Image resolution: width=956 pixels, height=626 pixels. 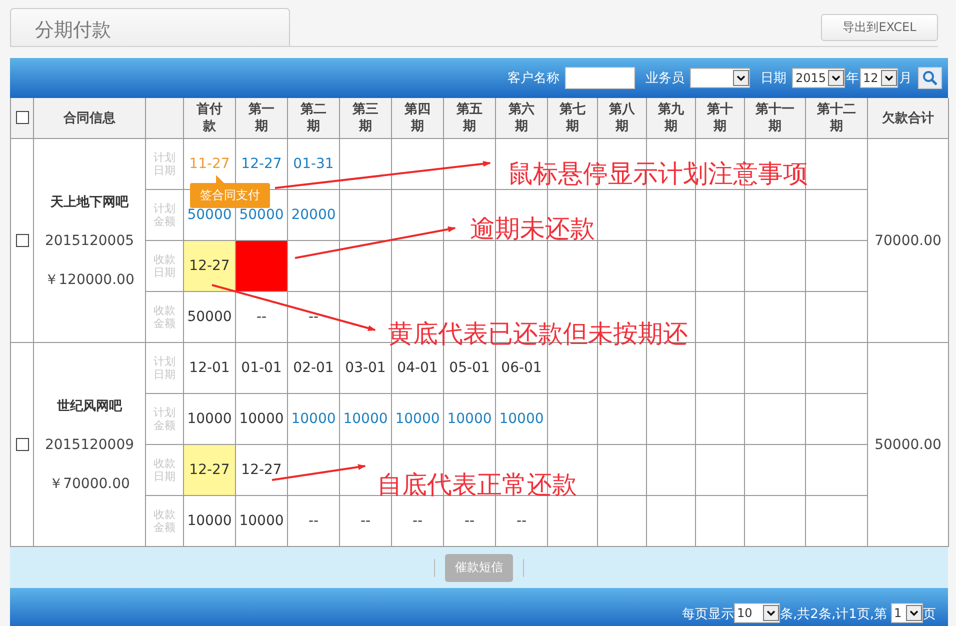 I want to click on cell-value: 12-01, so click(x=209, y=368).